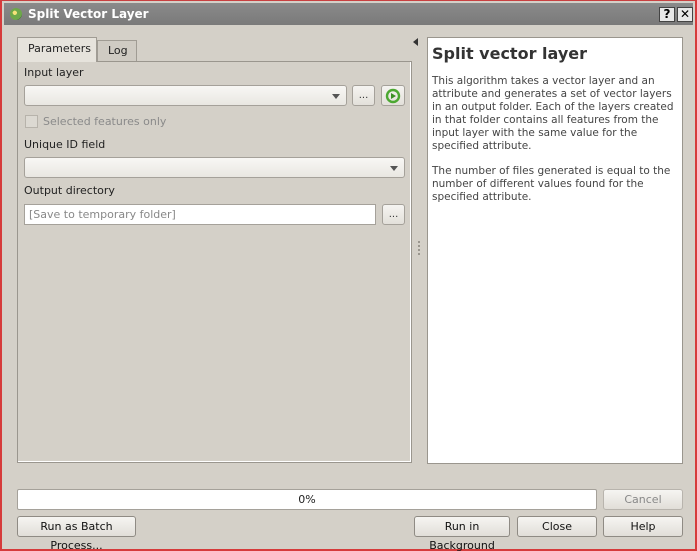 The height and width of the screenshot is (551, 697). What do you see at coordinates (54, 72) in the screenshot?
I see `input-layer-label: Input layer` at bounding box center [54, 72].